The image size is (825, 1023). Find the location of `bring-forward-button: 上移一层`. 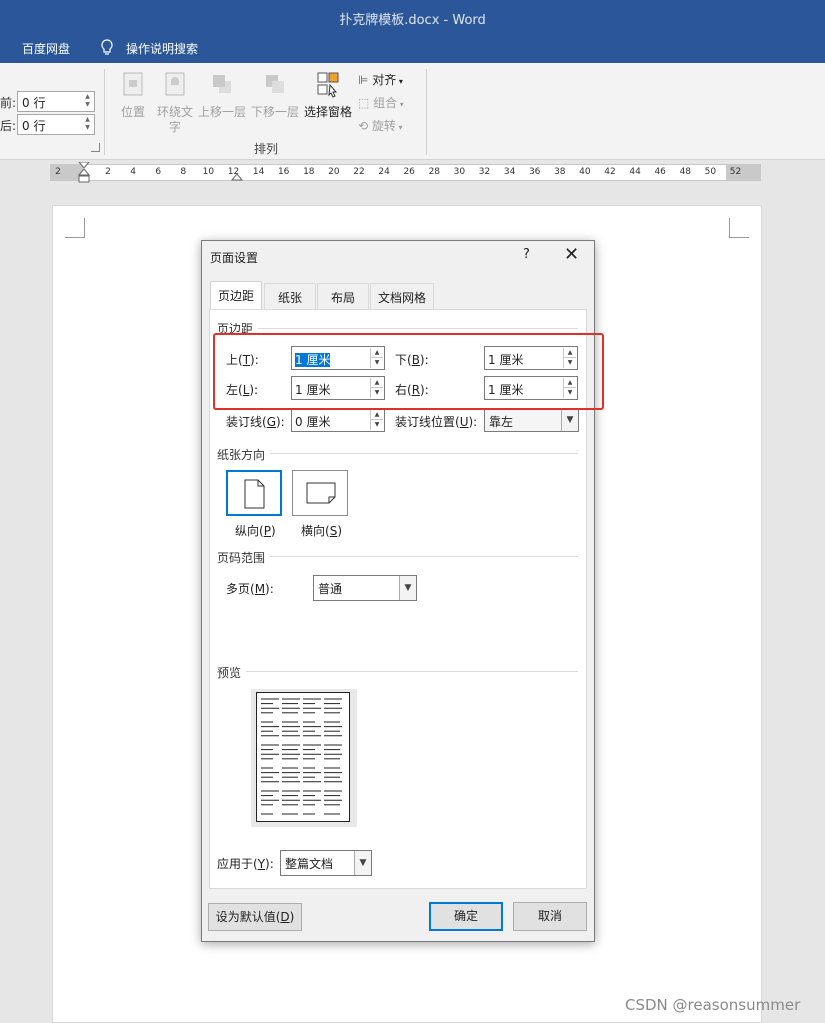

bring-forward-button: 上移一层 is located at coordinates (222, 95).